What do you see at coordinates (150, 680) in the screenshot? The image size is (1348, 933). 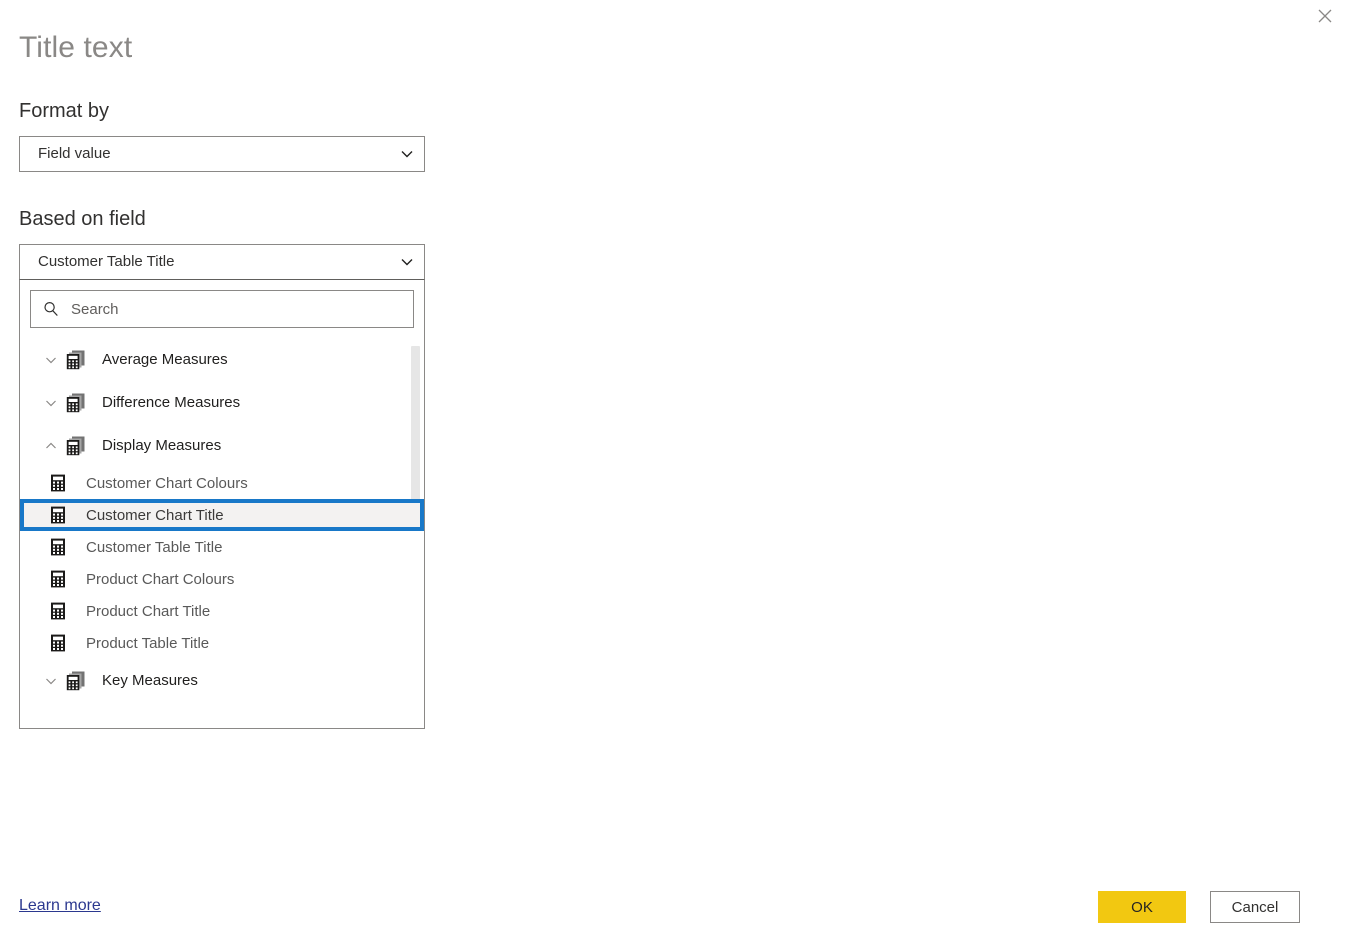 I see `tree-item-label: Key Measures` at bounding box center [150, 680].